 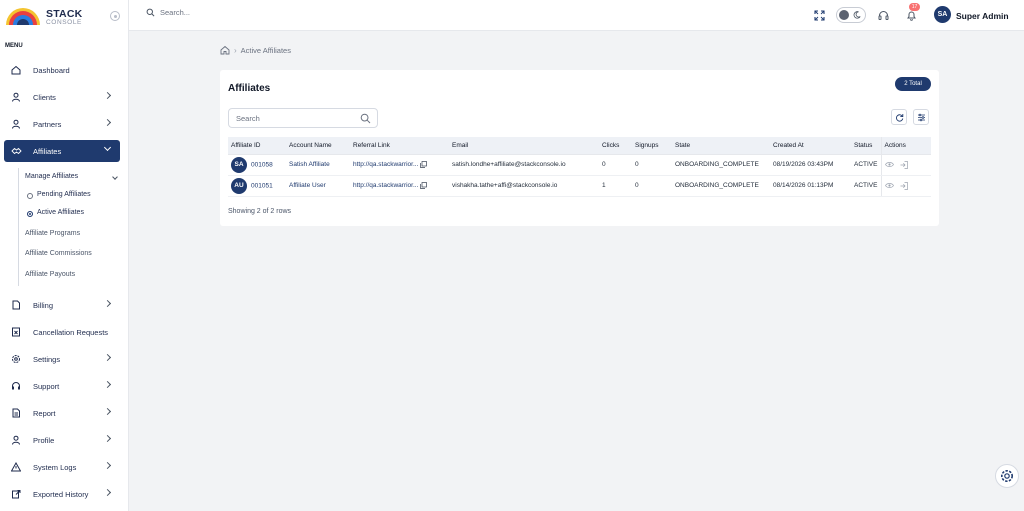 I want to click on sidebar-item-settings: Settings, so click(x=62, y=359).